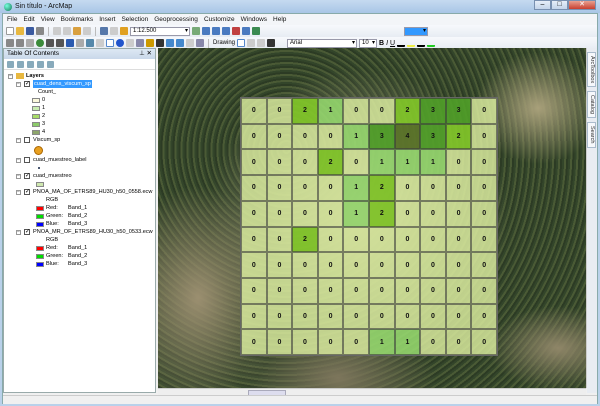  I want to click on side-tab-arctoolbox: ArcToolbox, so click(591, 70).